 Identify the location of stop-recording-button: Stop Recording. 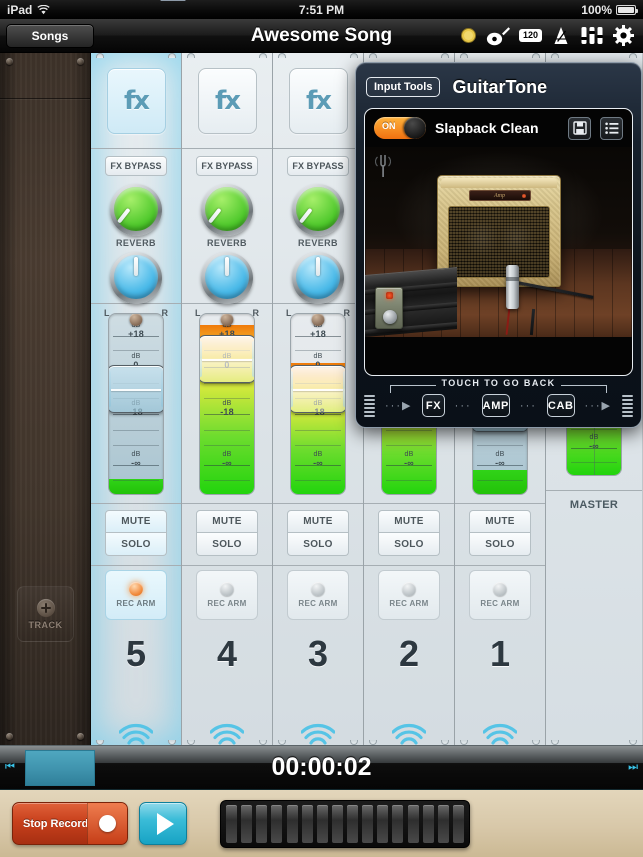
(70, 823).